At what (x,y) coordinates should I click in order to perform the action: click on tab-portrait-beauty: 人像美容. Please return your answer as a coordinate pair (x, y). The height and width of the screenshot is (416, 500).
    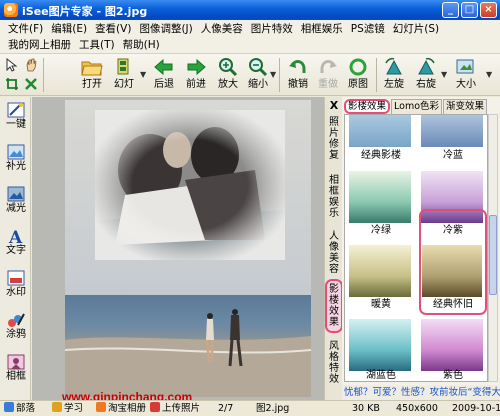
    Looking at the image, I should click on (334, 254).